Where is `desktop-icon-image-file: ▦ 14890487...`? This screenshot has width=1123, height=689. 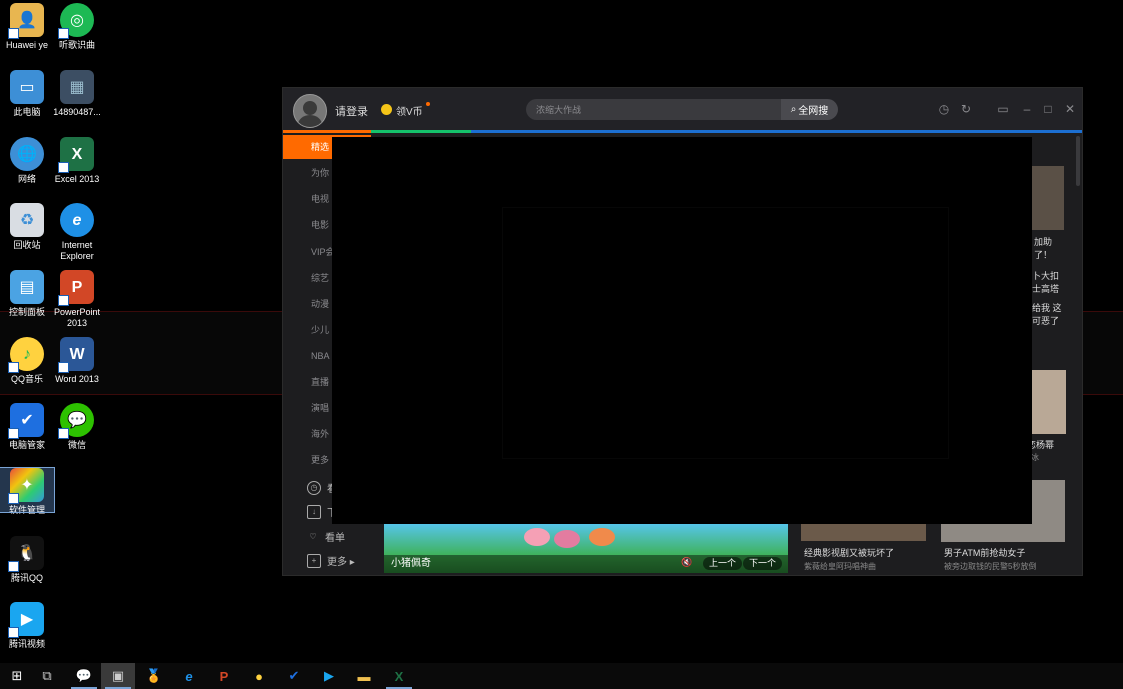 desktop-icon-image-file: ▦ 14890487... is located at coordinates (77, 94).